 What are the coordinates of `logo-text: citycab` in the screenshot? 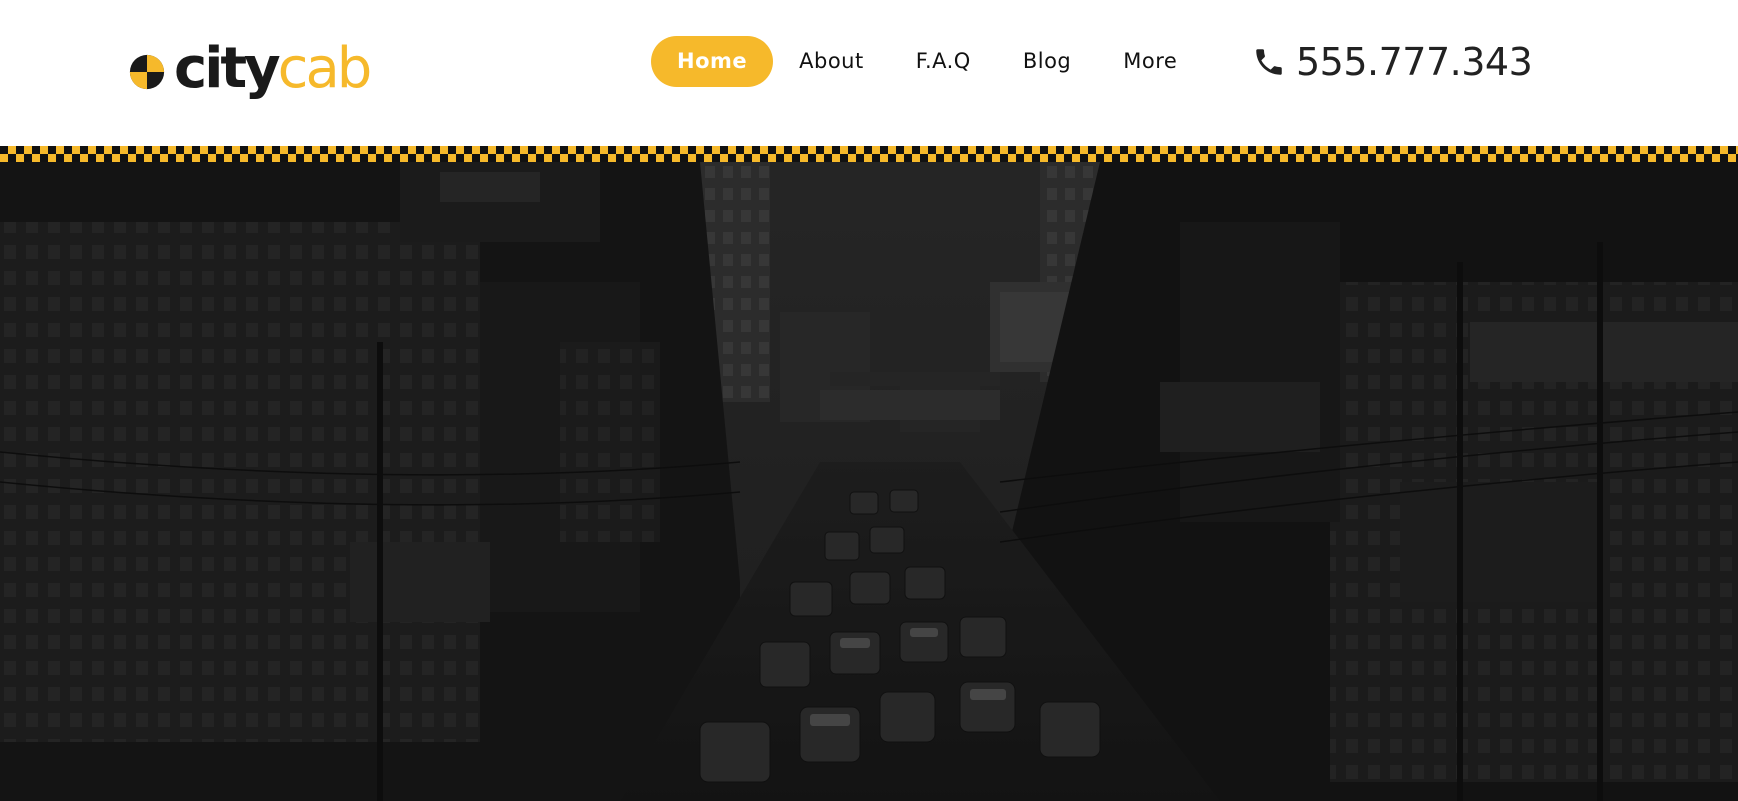 It's located at (273, 69).